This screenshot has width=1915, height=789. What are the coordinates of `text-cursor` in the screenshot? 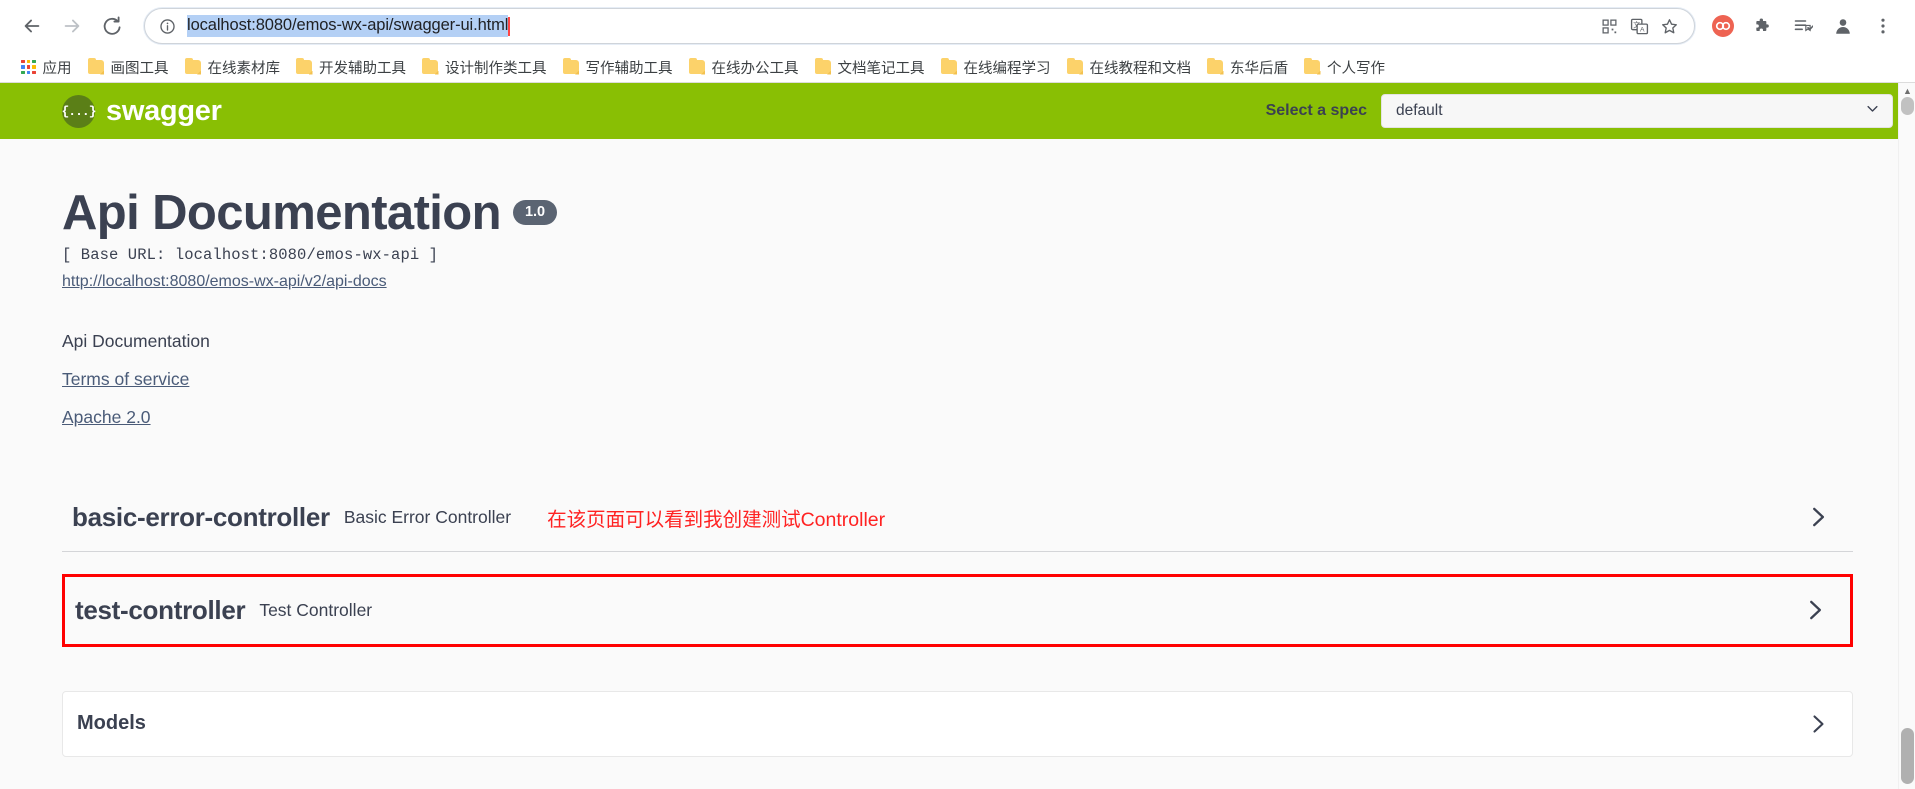 It's located at (509, 26).